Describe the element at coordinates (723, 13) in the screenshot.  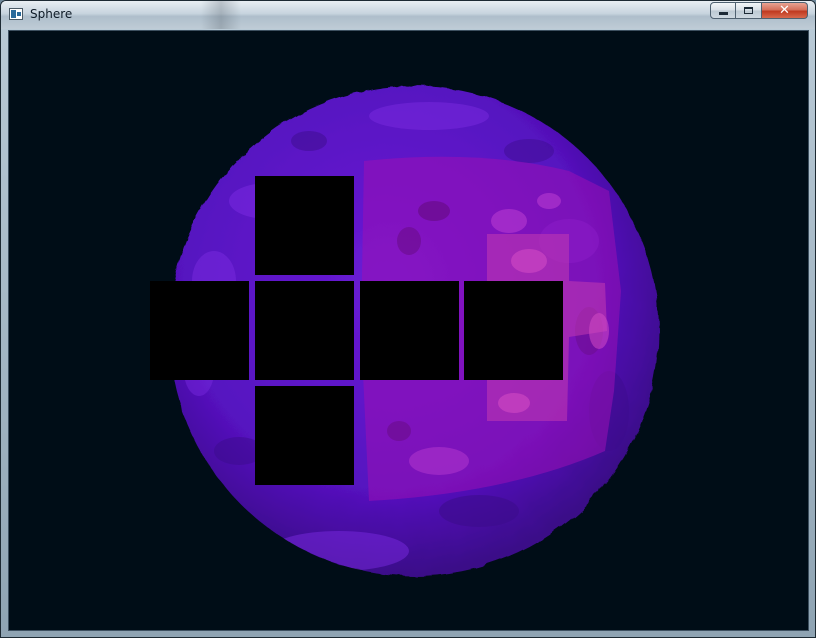
I see `minimize-icon` at that location.